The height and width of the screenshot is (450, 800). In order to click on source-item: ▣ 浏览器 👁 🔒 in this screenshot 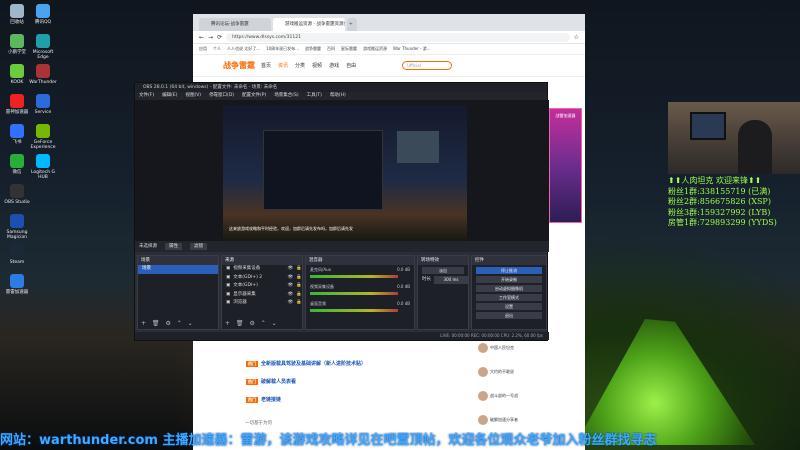, I will do `click(262, 303)`.